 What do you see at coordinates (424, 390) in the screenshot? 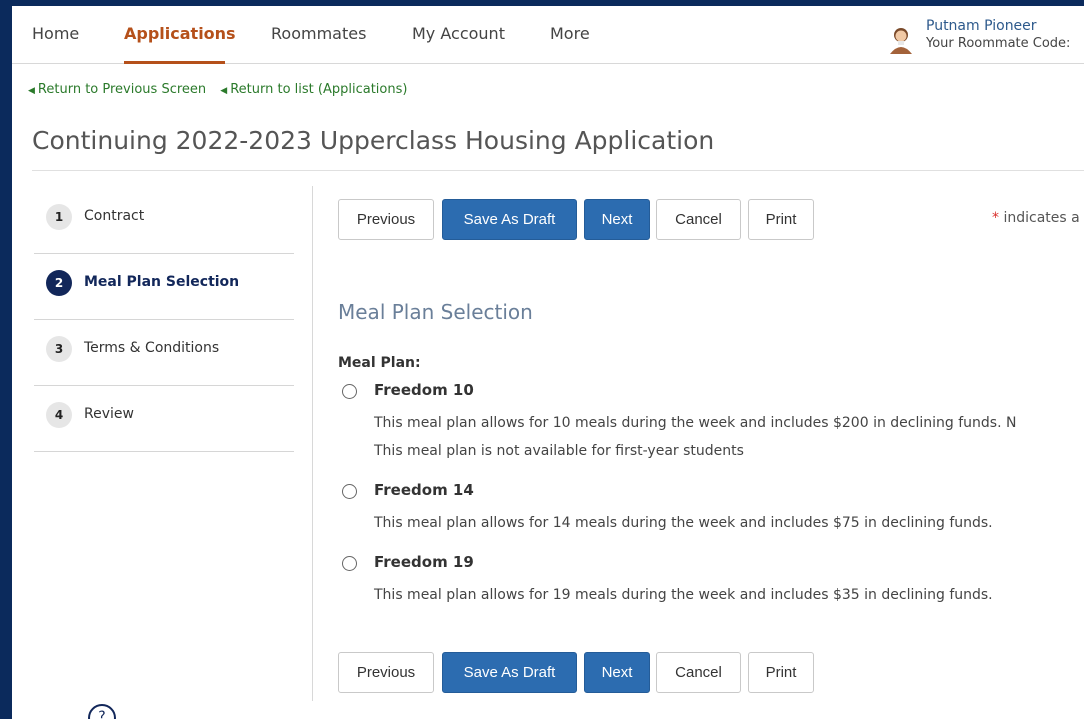
I see `option-name: Freedom 10` at bounding box center [424, 390].